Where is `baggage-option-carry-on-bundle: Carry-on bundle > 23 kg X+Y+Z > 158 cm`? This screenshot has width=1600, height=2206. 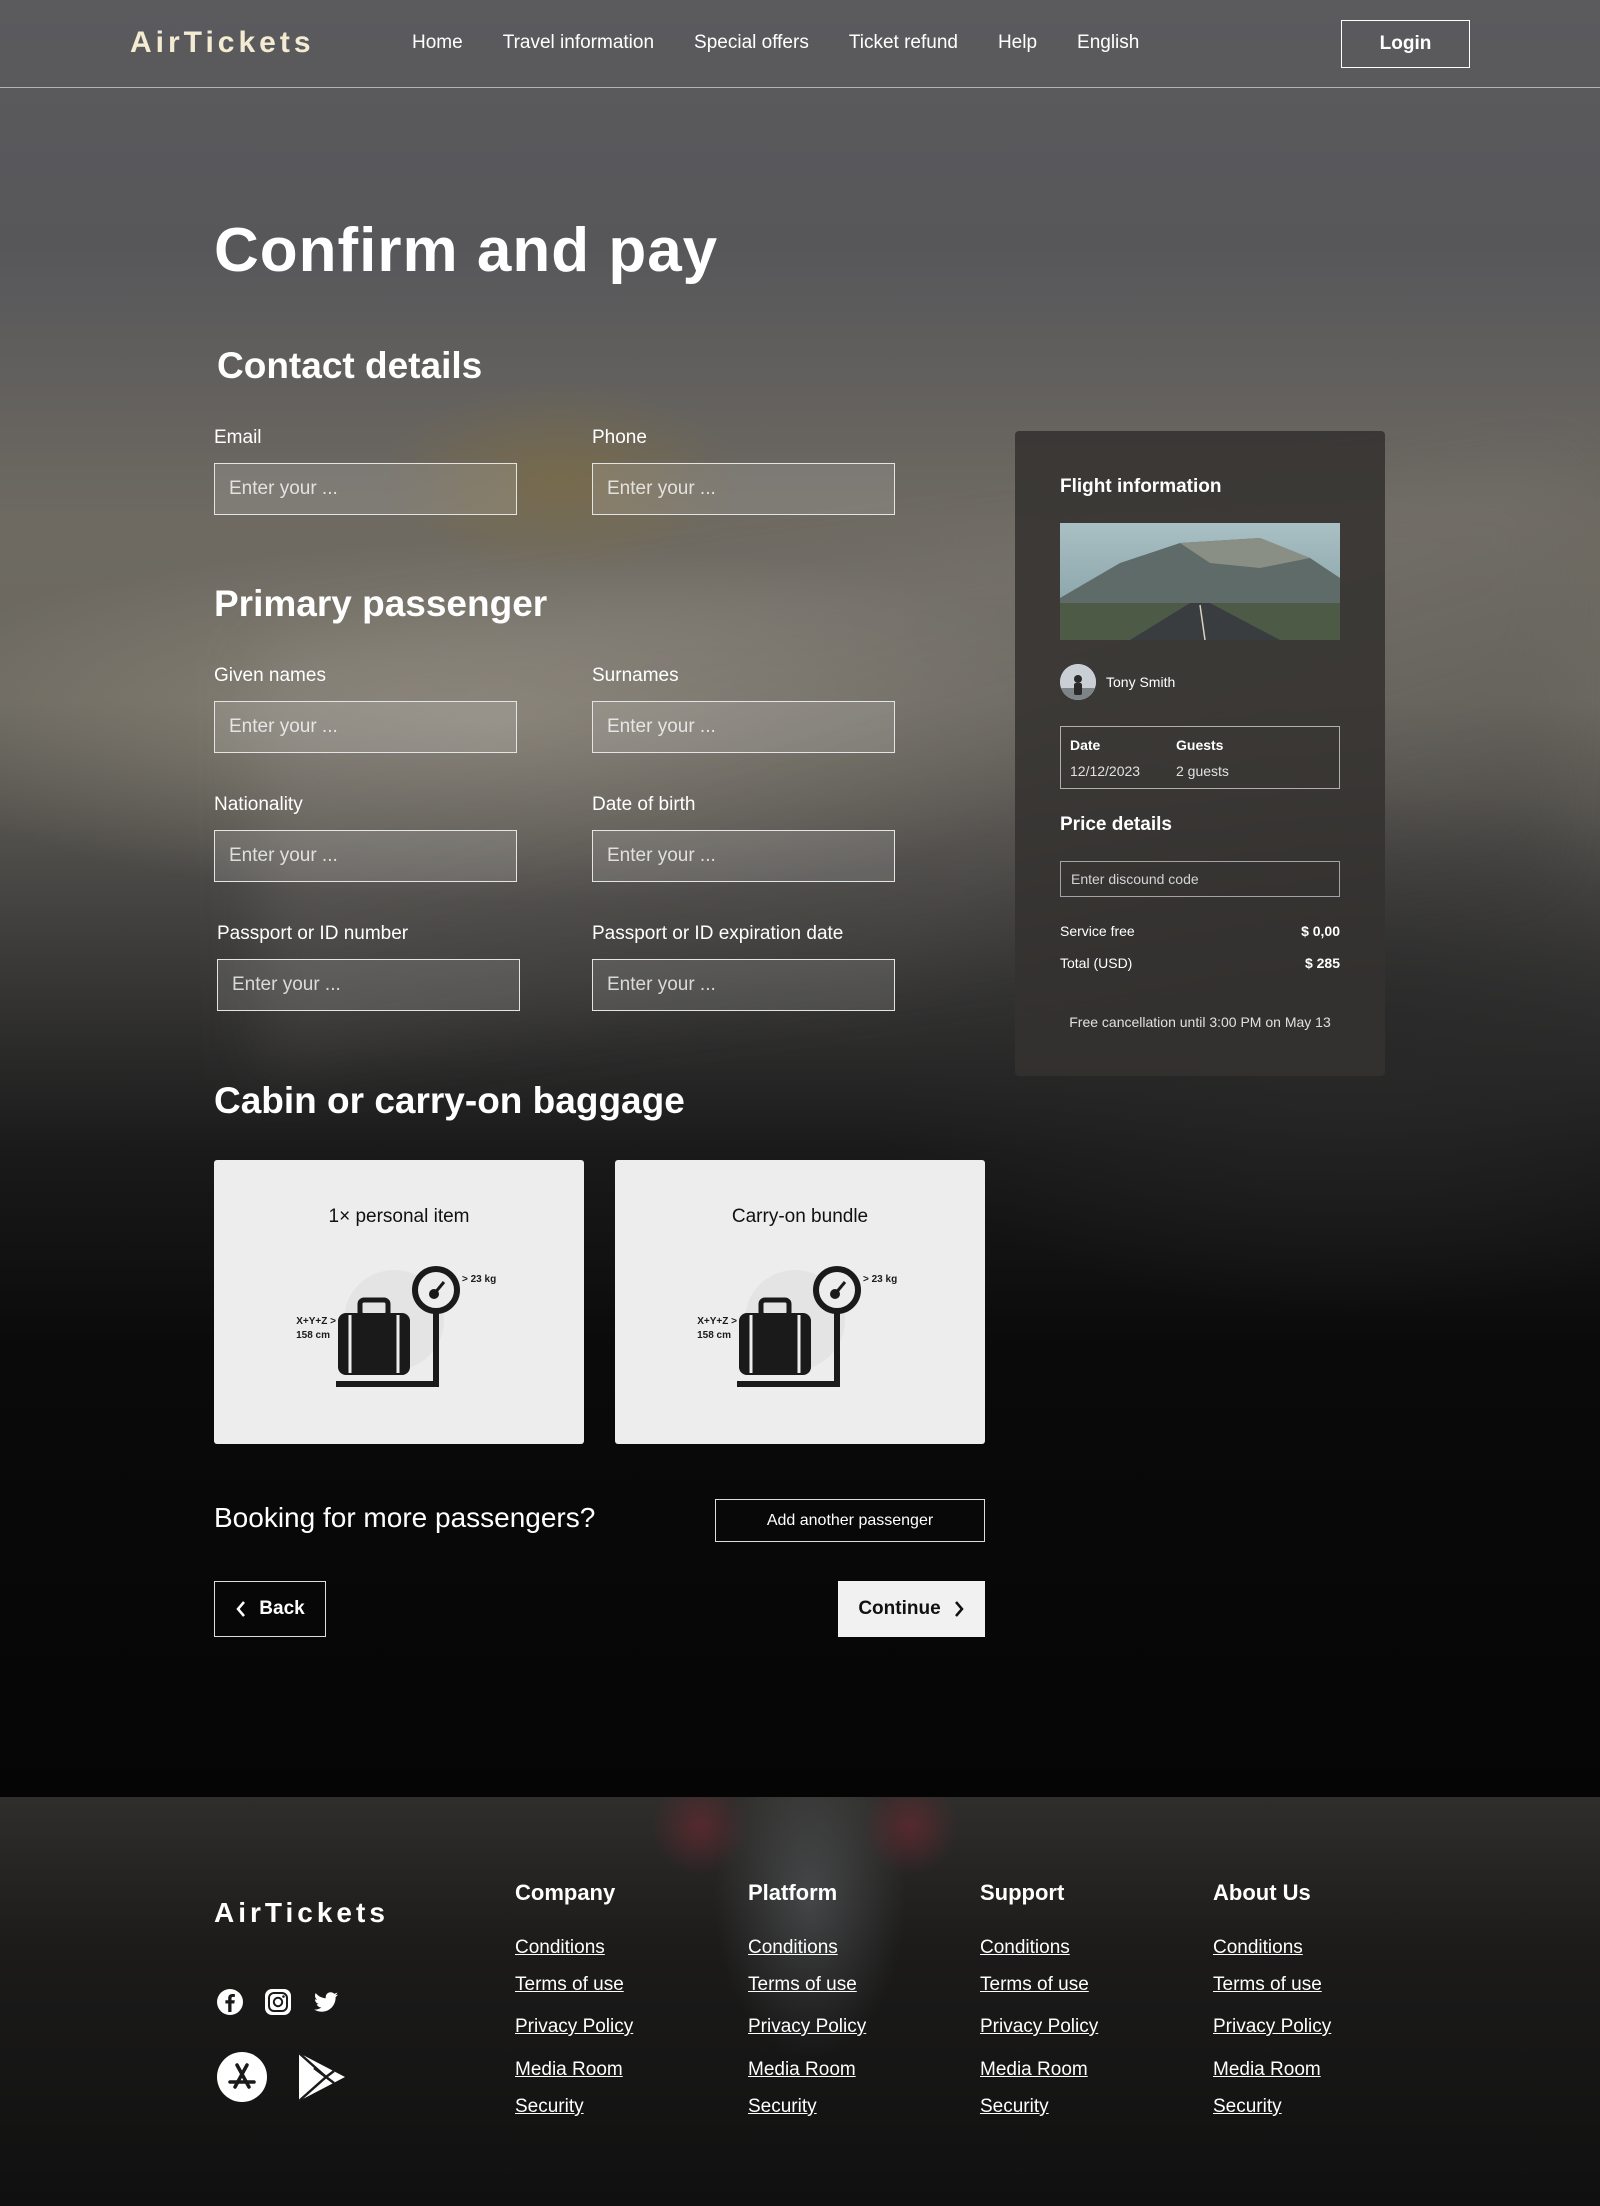 baggage-option-carry-on-bundle: Carry-on bundle > 23 kg X+Y+Z > 158 cm is located at coordinates (800, 1302).